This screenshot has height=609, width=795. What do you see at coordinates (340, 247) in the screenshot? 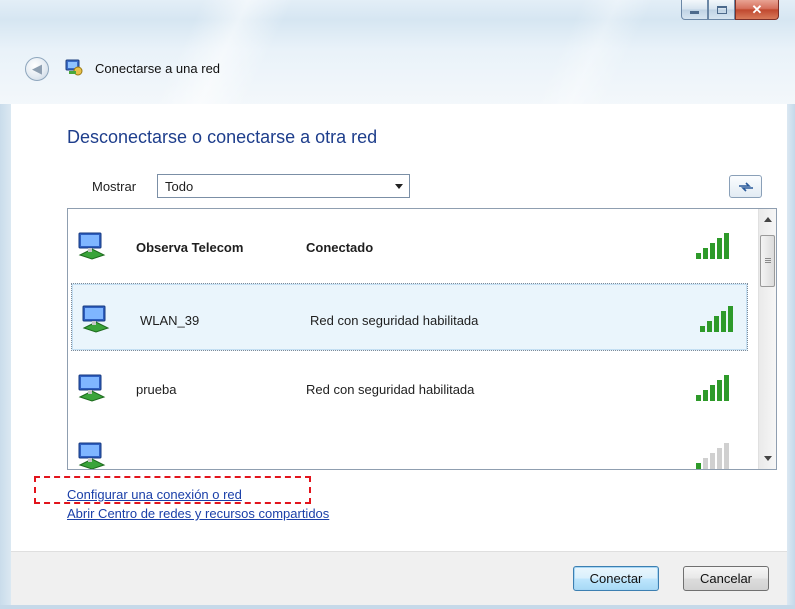
I see `network-status: Conectado` at bounding box center [340, 247].